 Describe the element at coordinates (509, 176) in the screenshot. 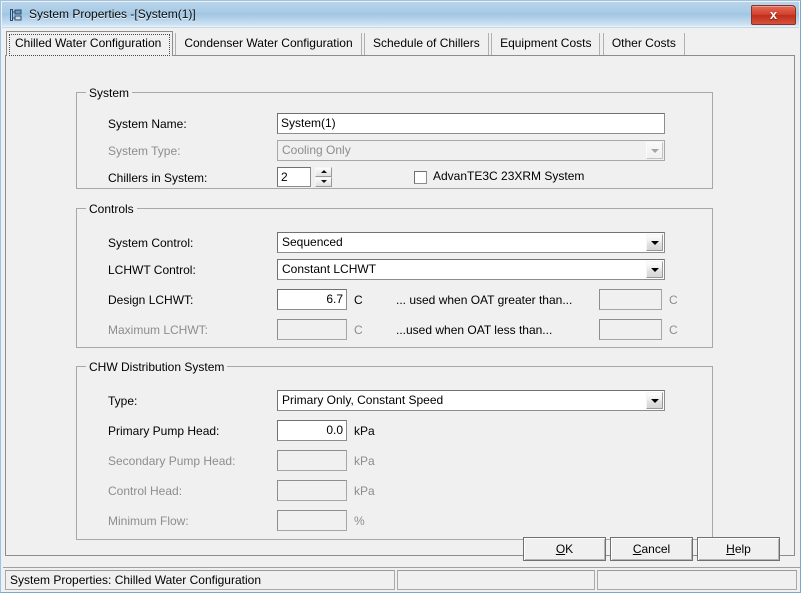

I see `advante3c-checkbox-label: AdvanTE3C 23XRM System` at that location.